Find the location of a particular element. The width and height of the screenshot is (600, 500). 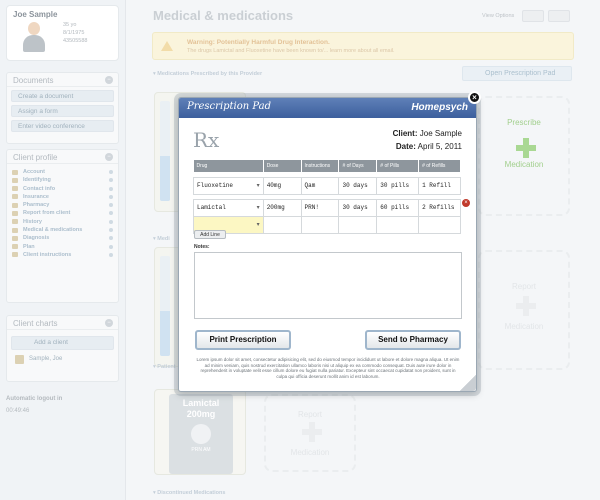

close-icon: × is located at coordinates (474, 97).